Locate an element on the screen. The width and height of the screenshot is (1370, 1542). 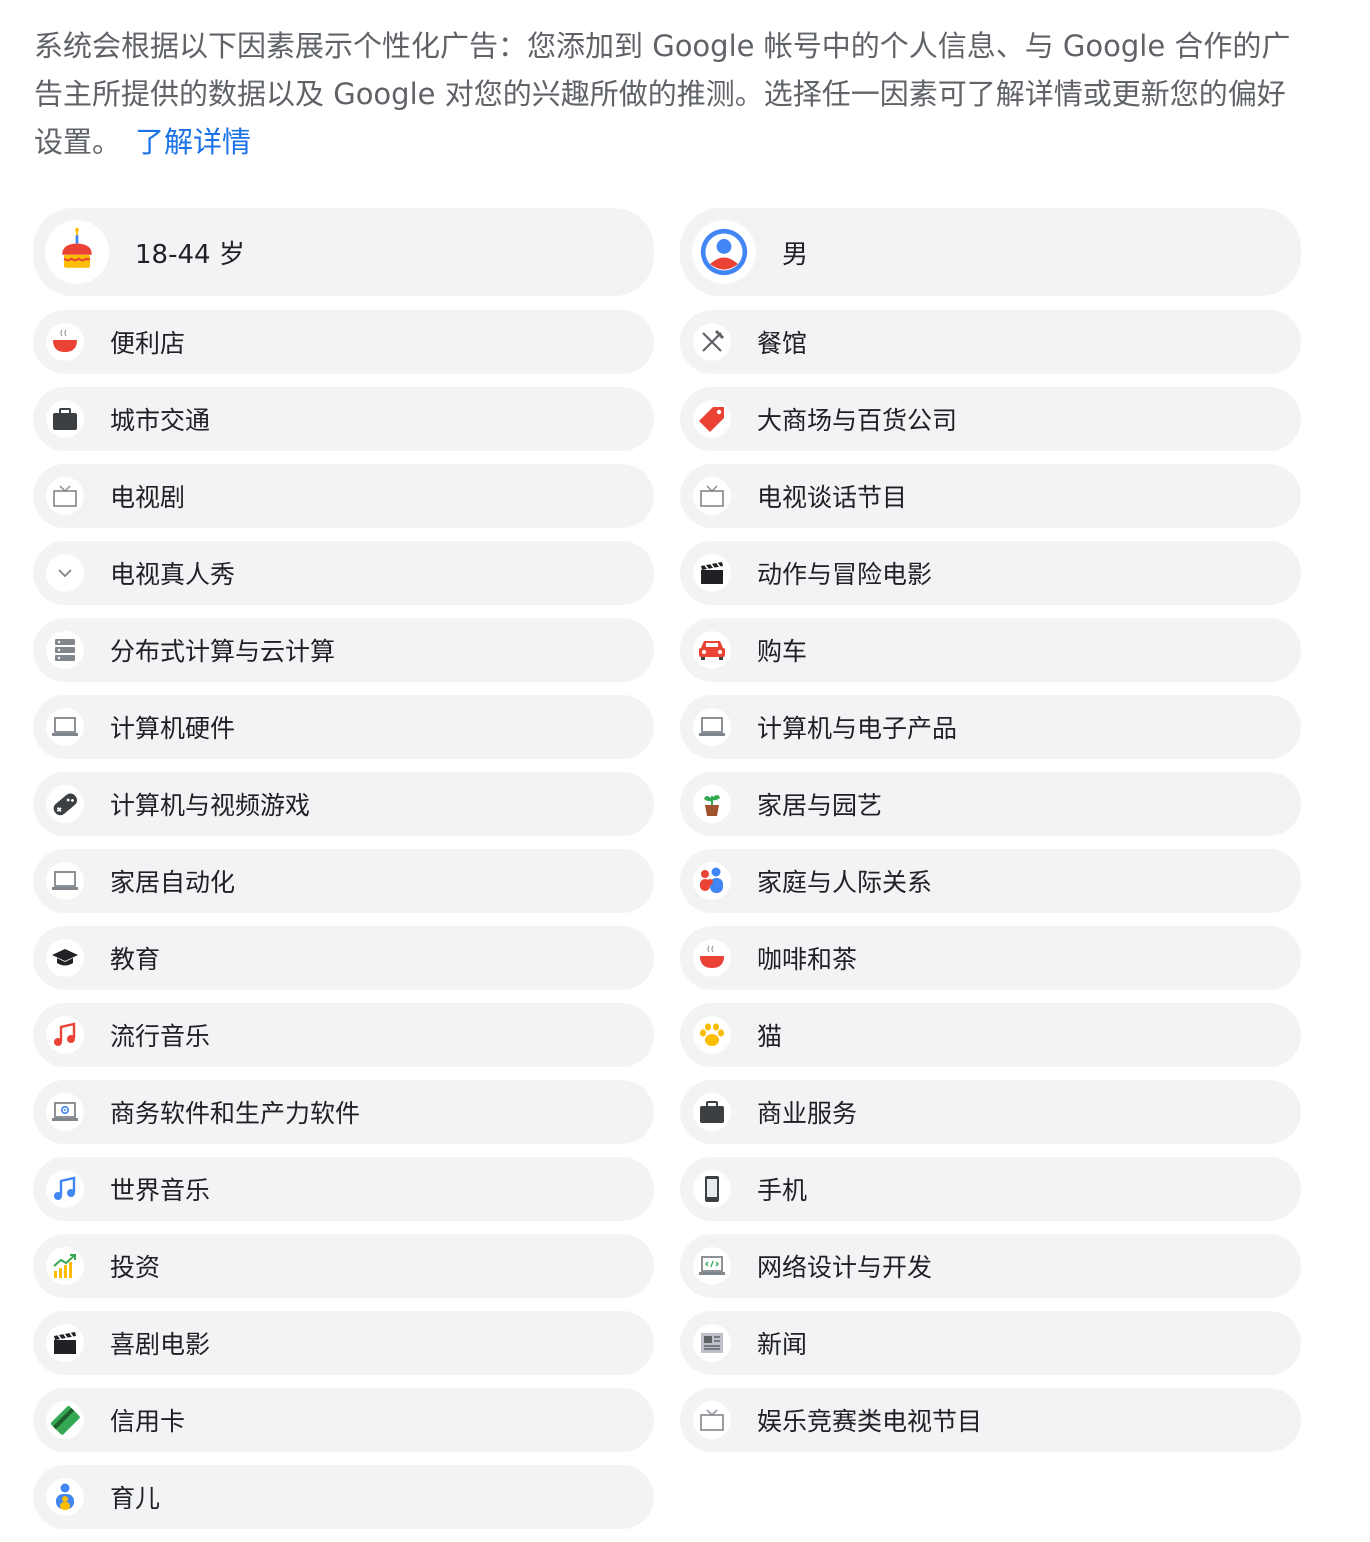
ad-factor-chip: 手机 is located at coordinates (990, 1189).